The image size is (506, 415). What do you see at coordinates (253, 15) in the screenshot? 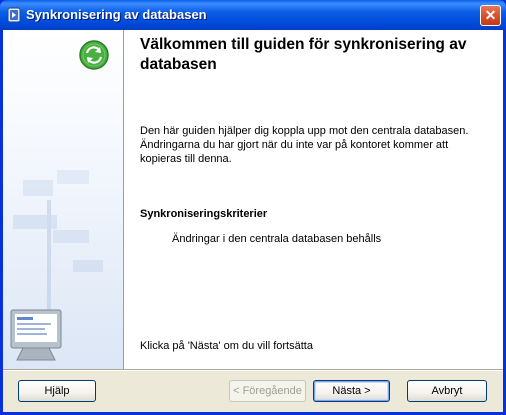
I see `title-bar: Synkronisering av databasen ✕` at bounding box center [253, 15].